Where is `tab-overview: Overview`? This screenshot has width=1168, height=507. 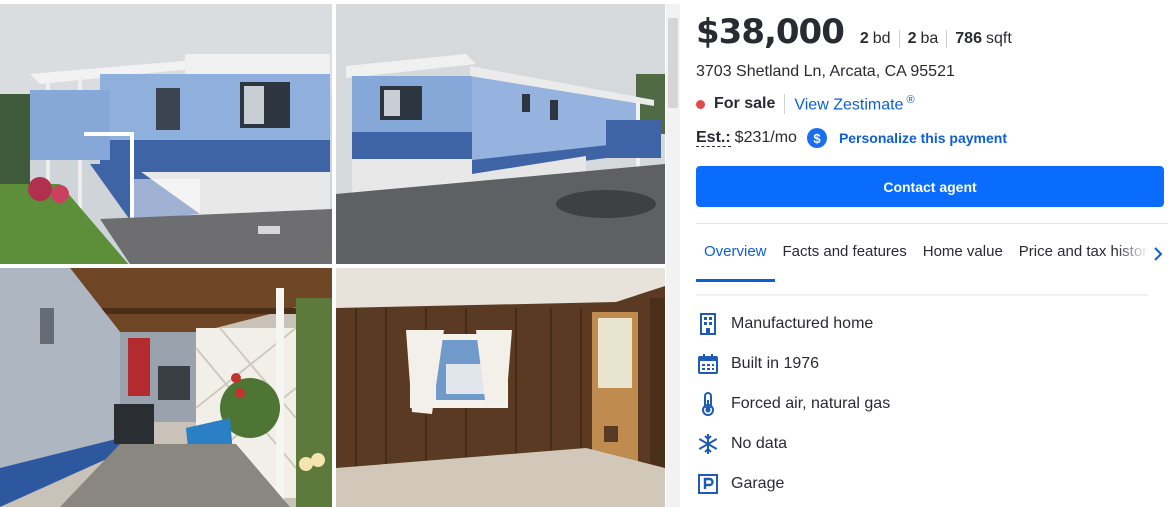
tab-overview: Overview is located at coordinates (735, 253).